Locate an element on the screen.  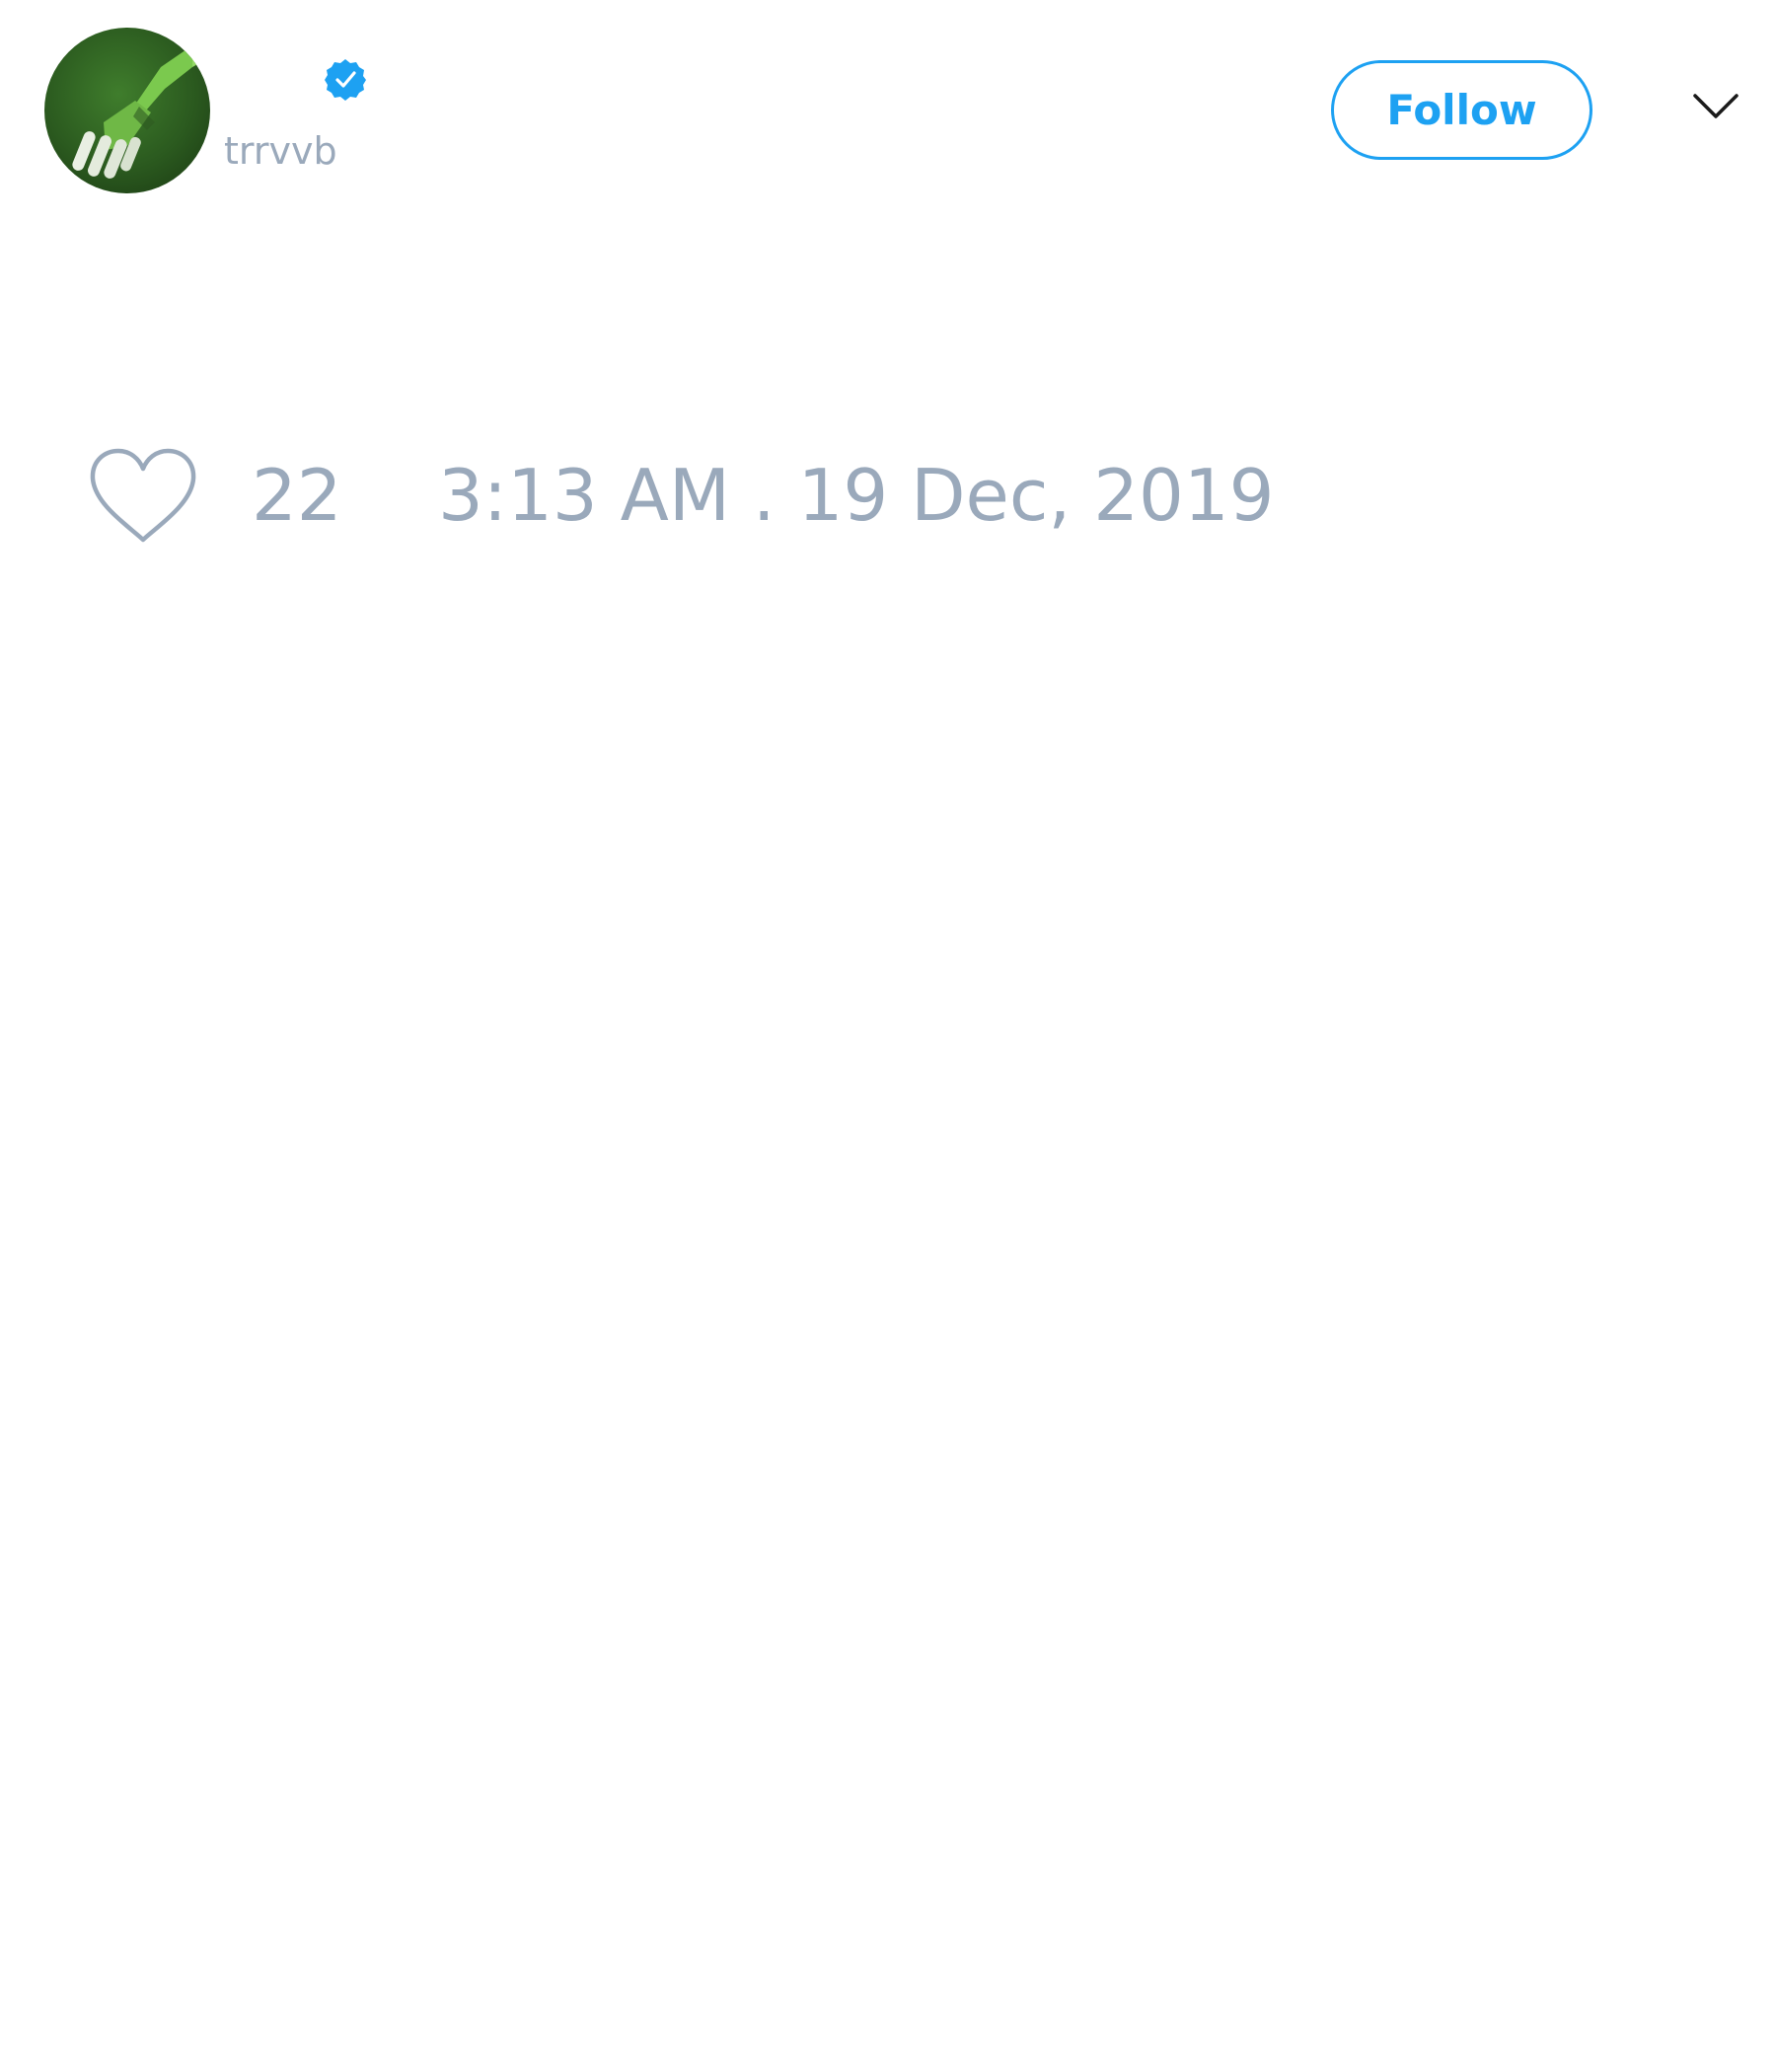
heart-outline-icon is located at coordinates (143, 496).